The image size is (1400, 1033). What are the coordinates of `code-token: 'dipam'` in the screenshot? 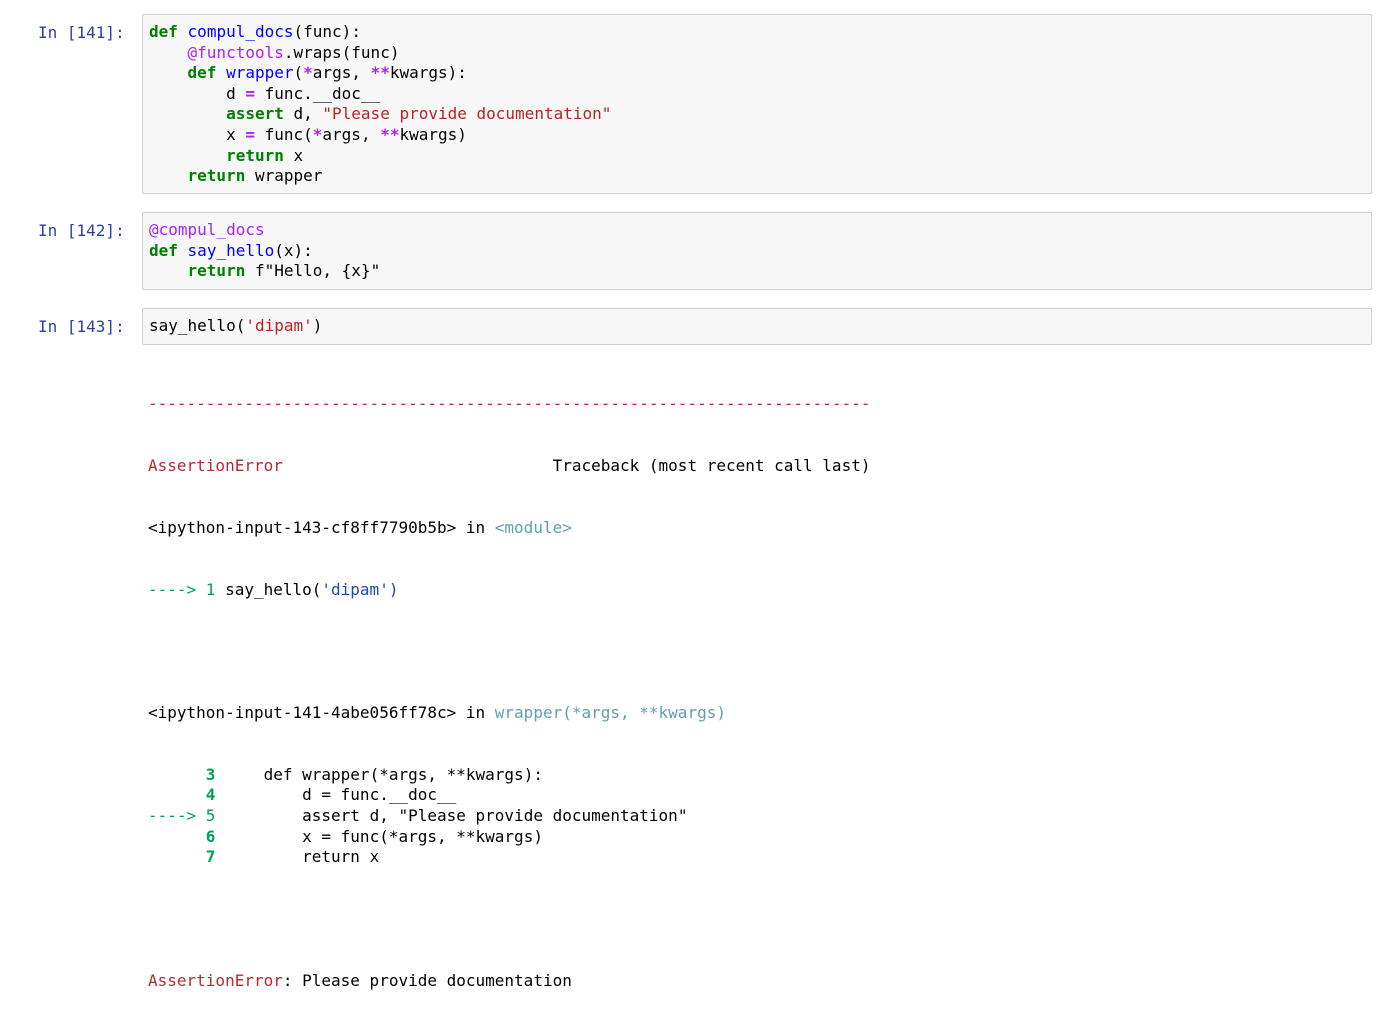 It's located at (279, 325).